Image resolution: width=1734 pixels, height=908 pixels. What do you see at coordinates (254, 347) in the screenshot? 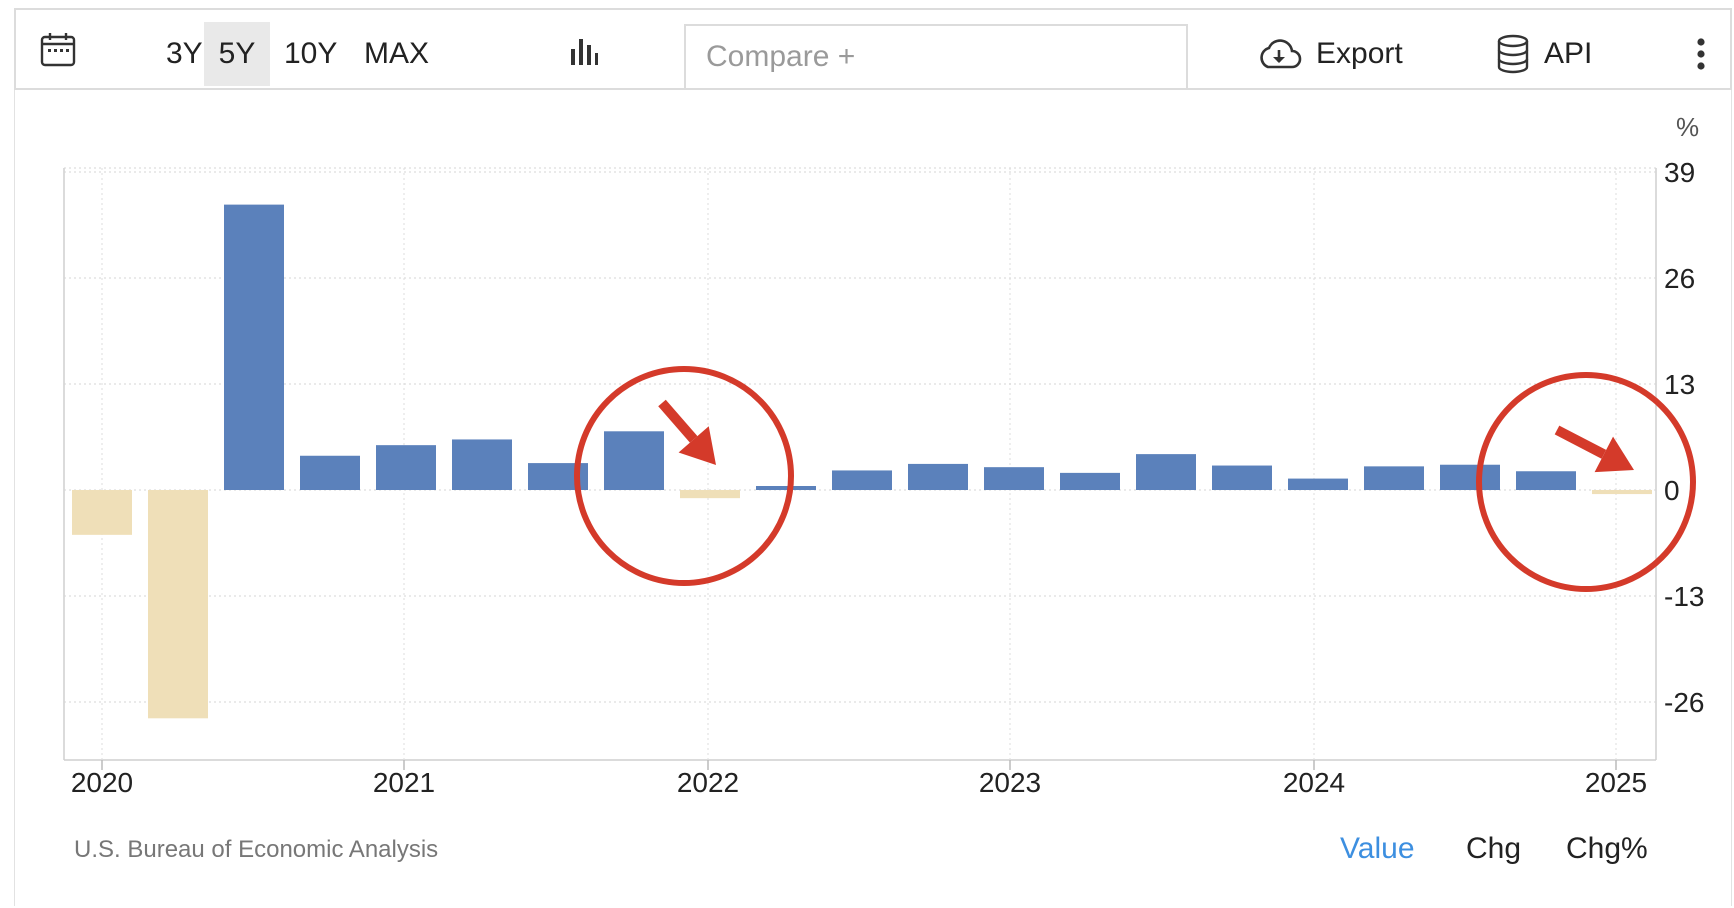
I see `bar-2020-Q3` at bounding box center [254, 347].